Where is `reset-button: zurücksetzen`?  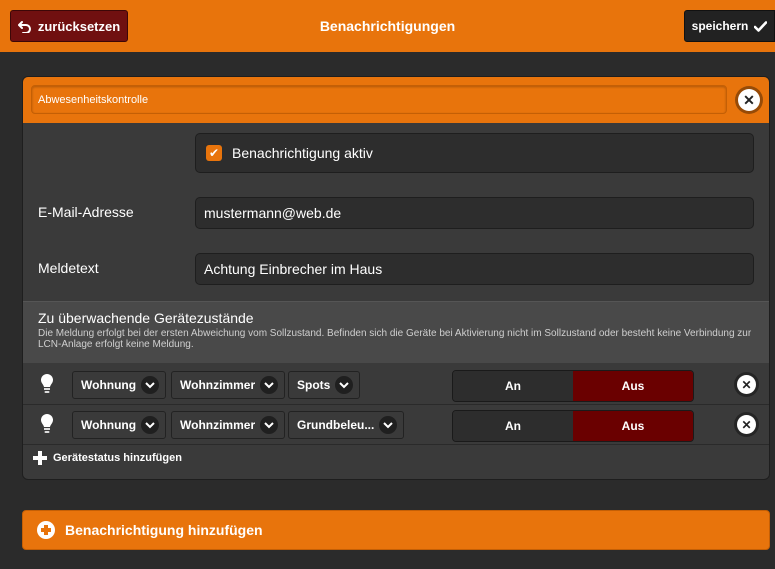 reset-button: zurücksetzen is located at coordinates (69, 26).